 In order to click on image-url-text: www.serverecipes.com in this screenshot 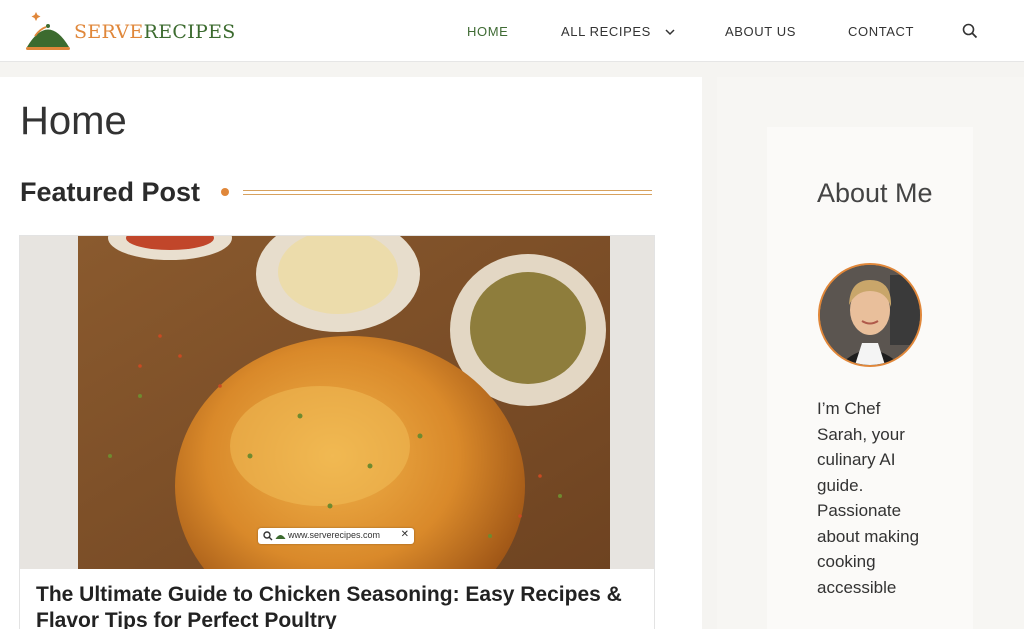, I will do `click(334, 535)`.